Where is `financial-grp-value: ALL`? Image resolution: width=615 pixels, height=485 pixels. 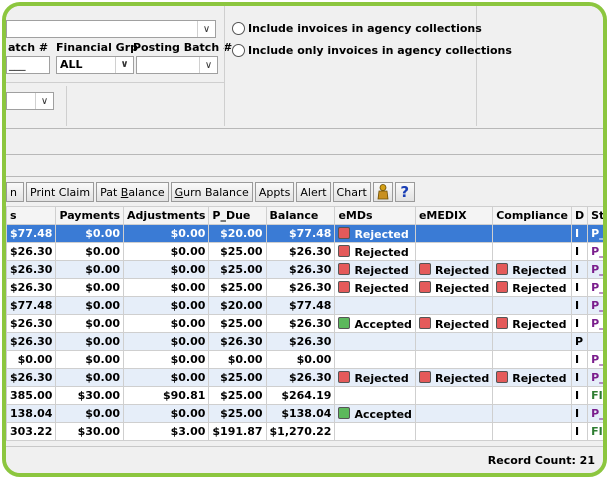
financial-grp-value: ALL is located at coordinates (71, 64).